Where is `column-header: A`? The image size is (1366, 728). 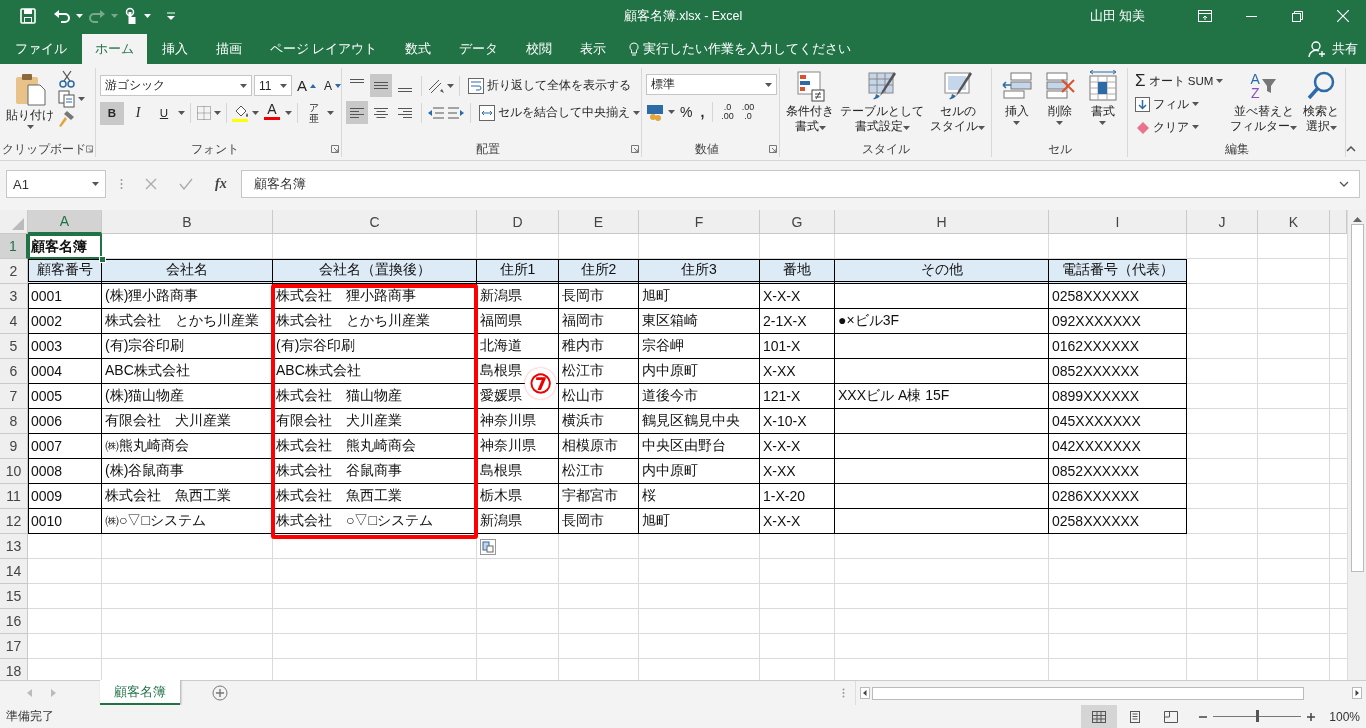 column-header: A is located at coordinates (65, 222).